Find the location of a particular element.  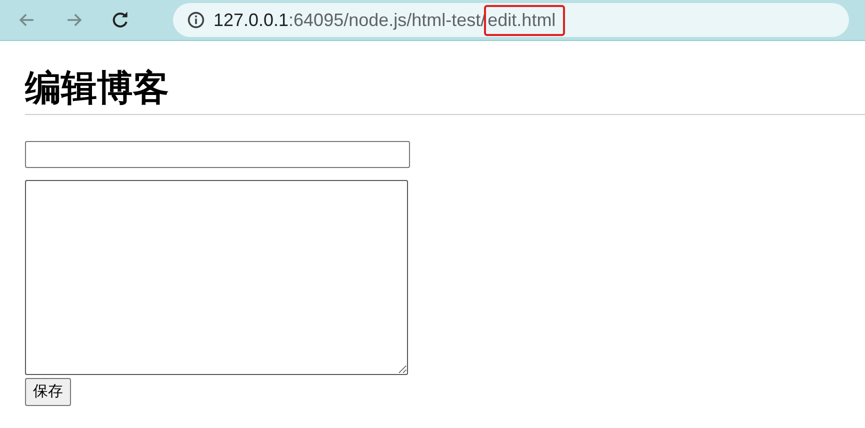

info-icon is located at coordinates (196, 20).